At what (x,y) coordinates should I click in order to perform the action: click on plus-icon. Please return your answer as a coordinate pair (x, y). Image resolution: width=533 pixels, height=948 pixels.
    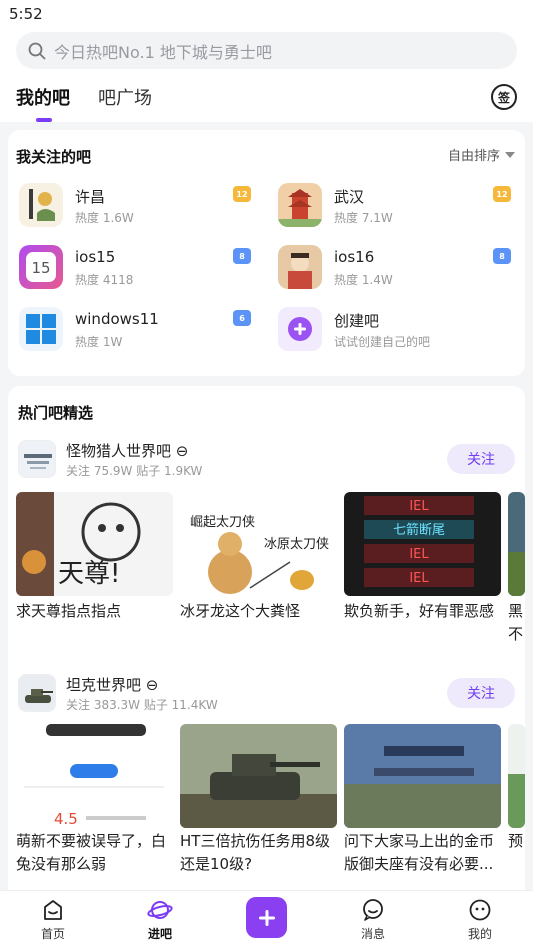
    Looking at the image, I should click on (266, 917).